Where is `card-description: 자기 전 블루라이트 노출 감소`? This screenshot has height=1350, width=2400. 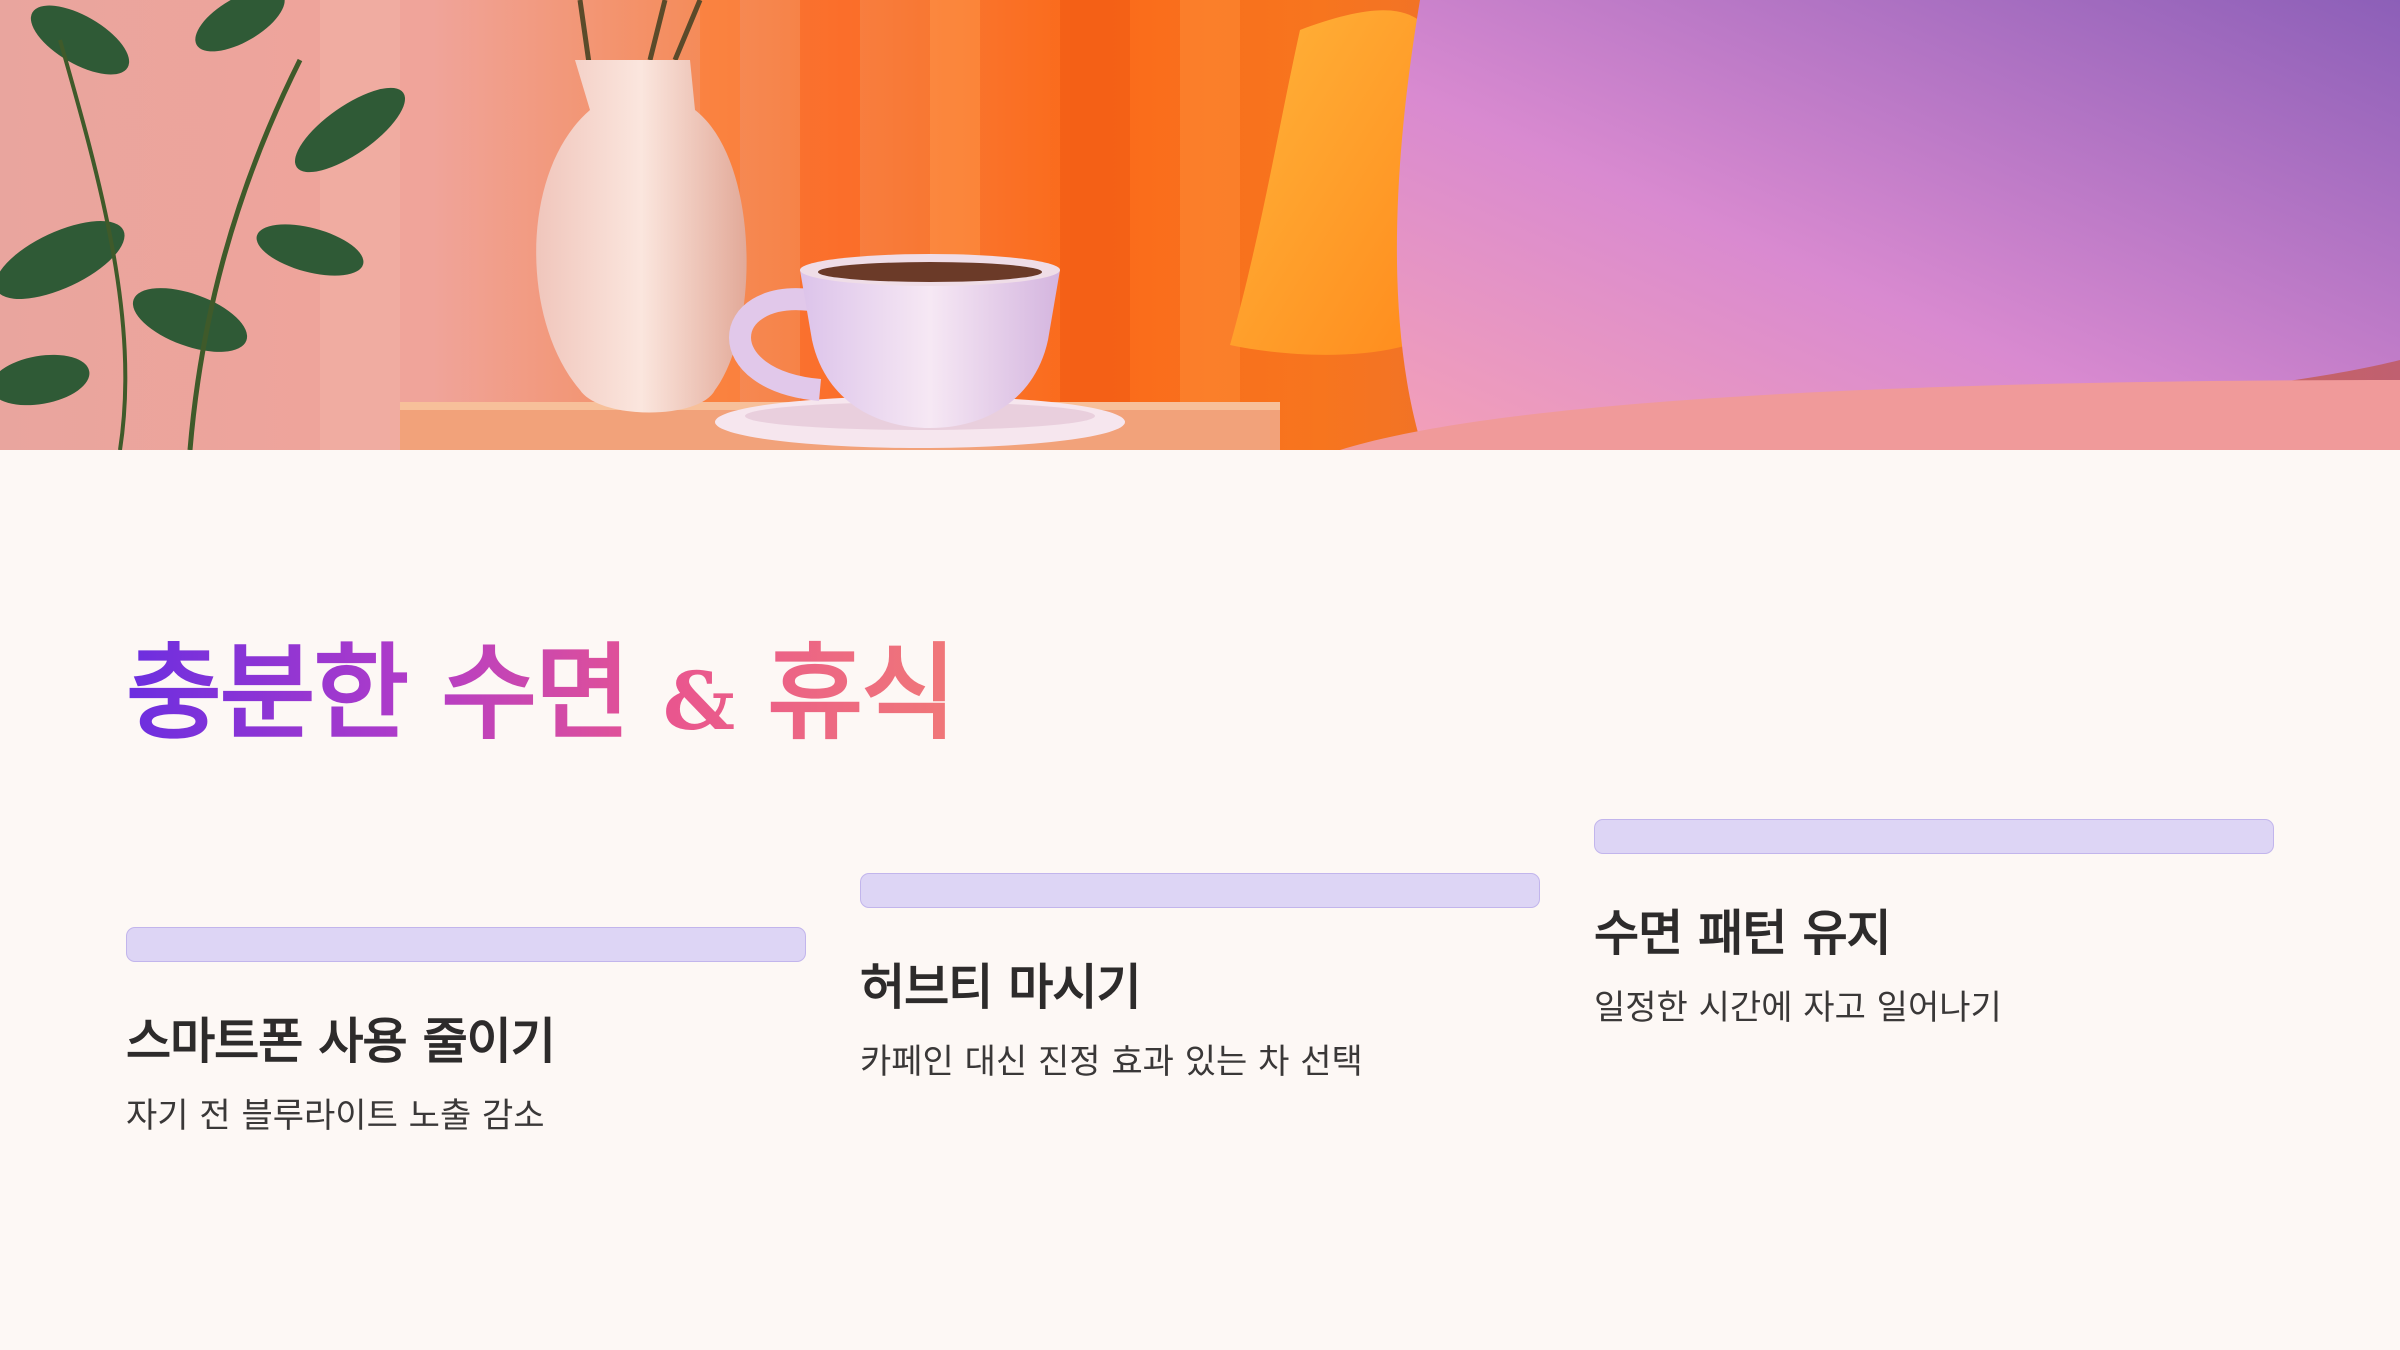
card-description: 자기 전 블루라이트 노출 감소 is located at coordinates (335, 1116).